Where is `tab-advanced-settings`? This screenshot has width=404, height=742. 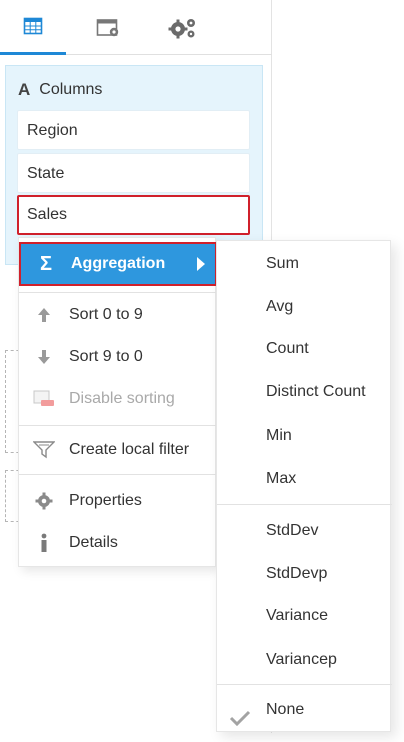
tab-advanced-settings is located at coordinates (183, 27).